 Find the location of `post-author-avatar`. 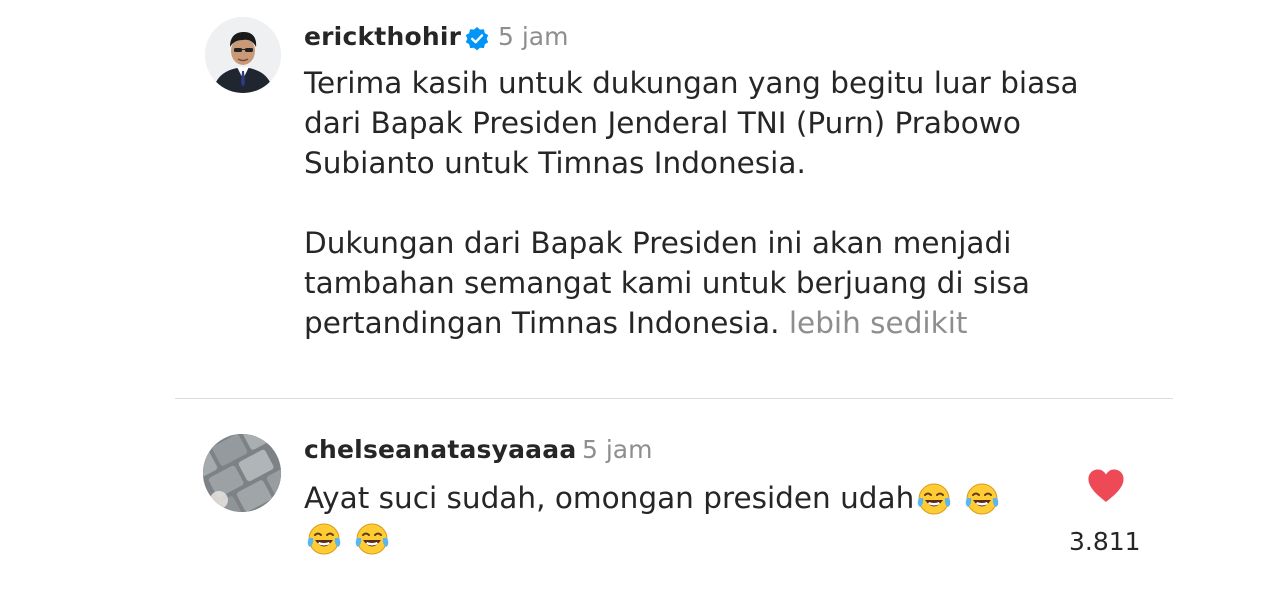

post-author-avatar is located at coordinates (243, 55).